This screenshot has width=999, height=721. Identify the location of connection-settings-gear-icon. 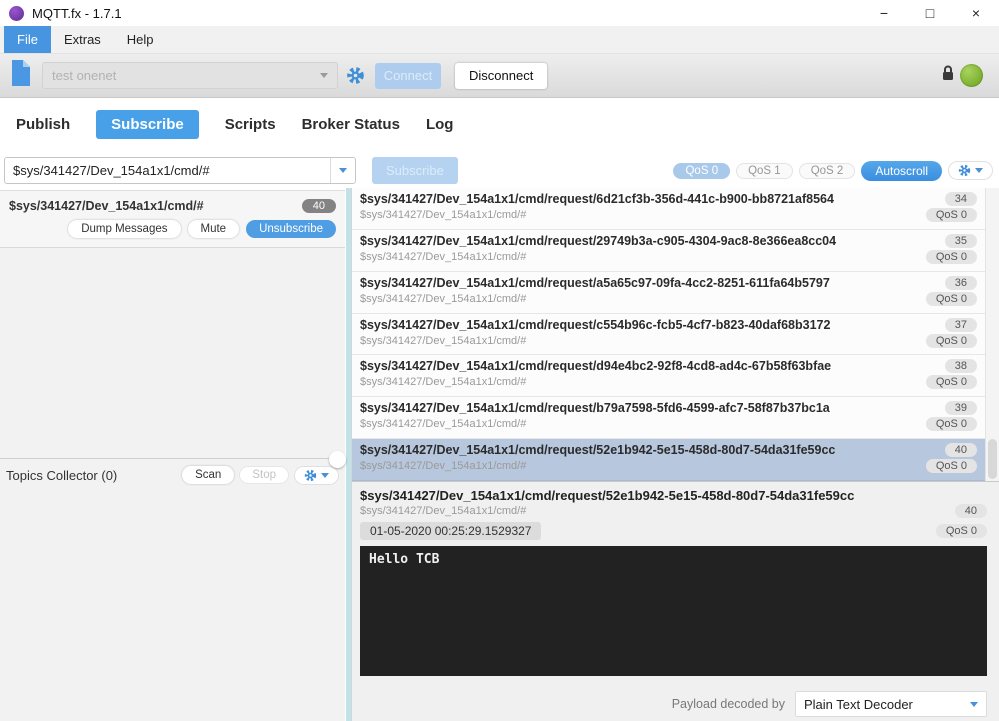
(355, 75).